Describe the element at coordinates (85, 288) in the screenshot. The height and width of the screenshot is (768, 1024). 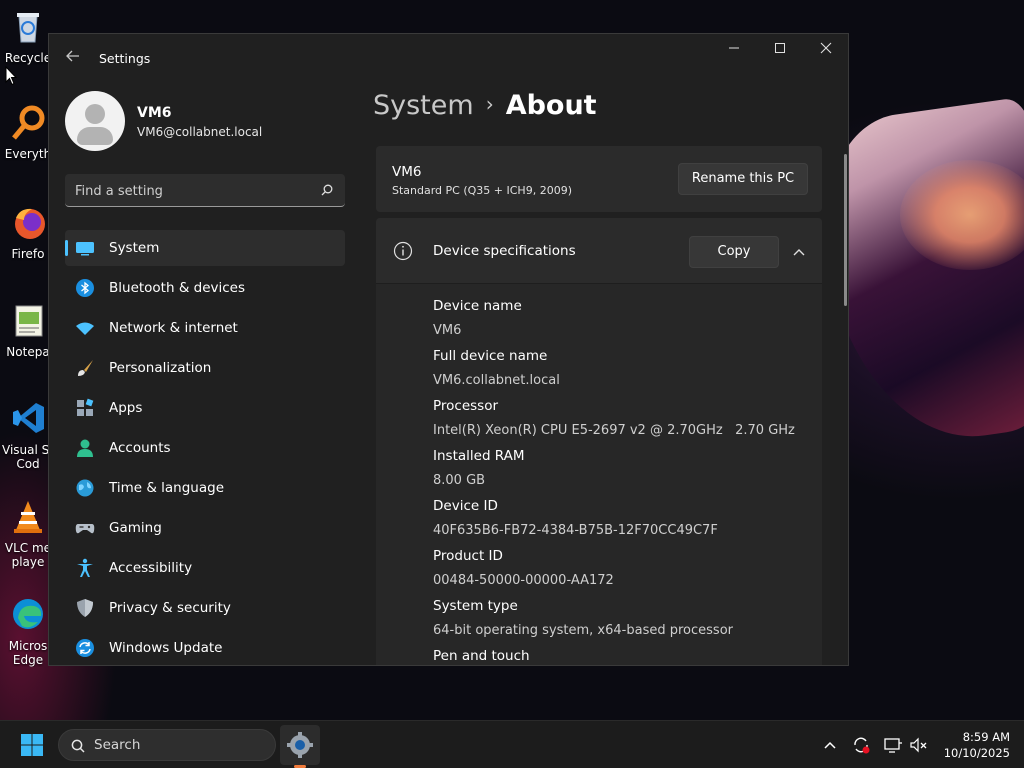
I see `bluetooth-icon` at that location.